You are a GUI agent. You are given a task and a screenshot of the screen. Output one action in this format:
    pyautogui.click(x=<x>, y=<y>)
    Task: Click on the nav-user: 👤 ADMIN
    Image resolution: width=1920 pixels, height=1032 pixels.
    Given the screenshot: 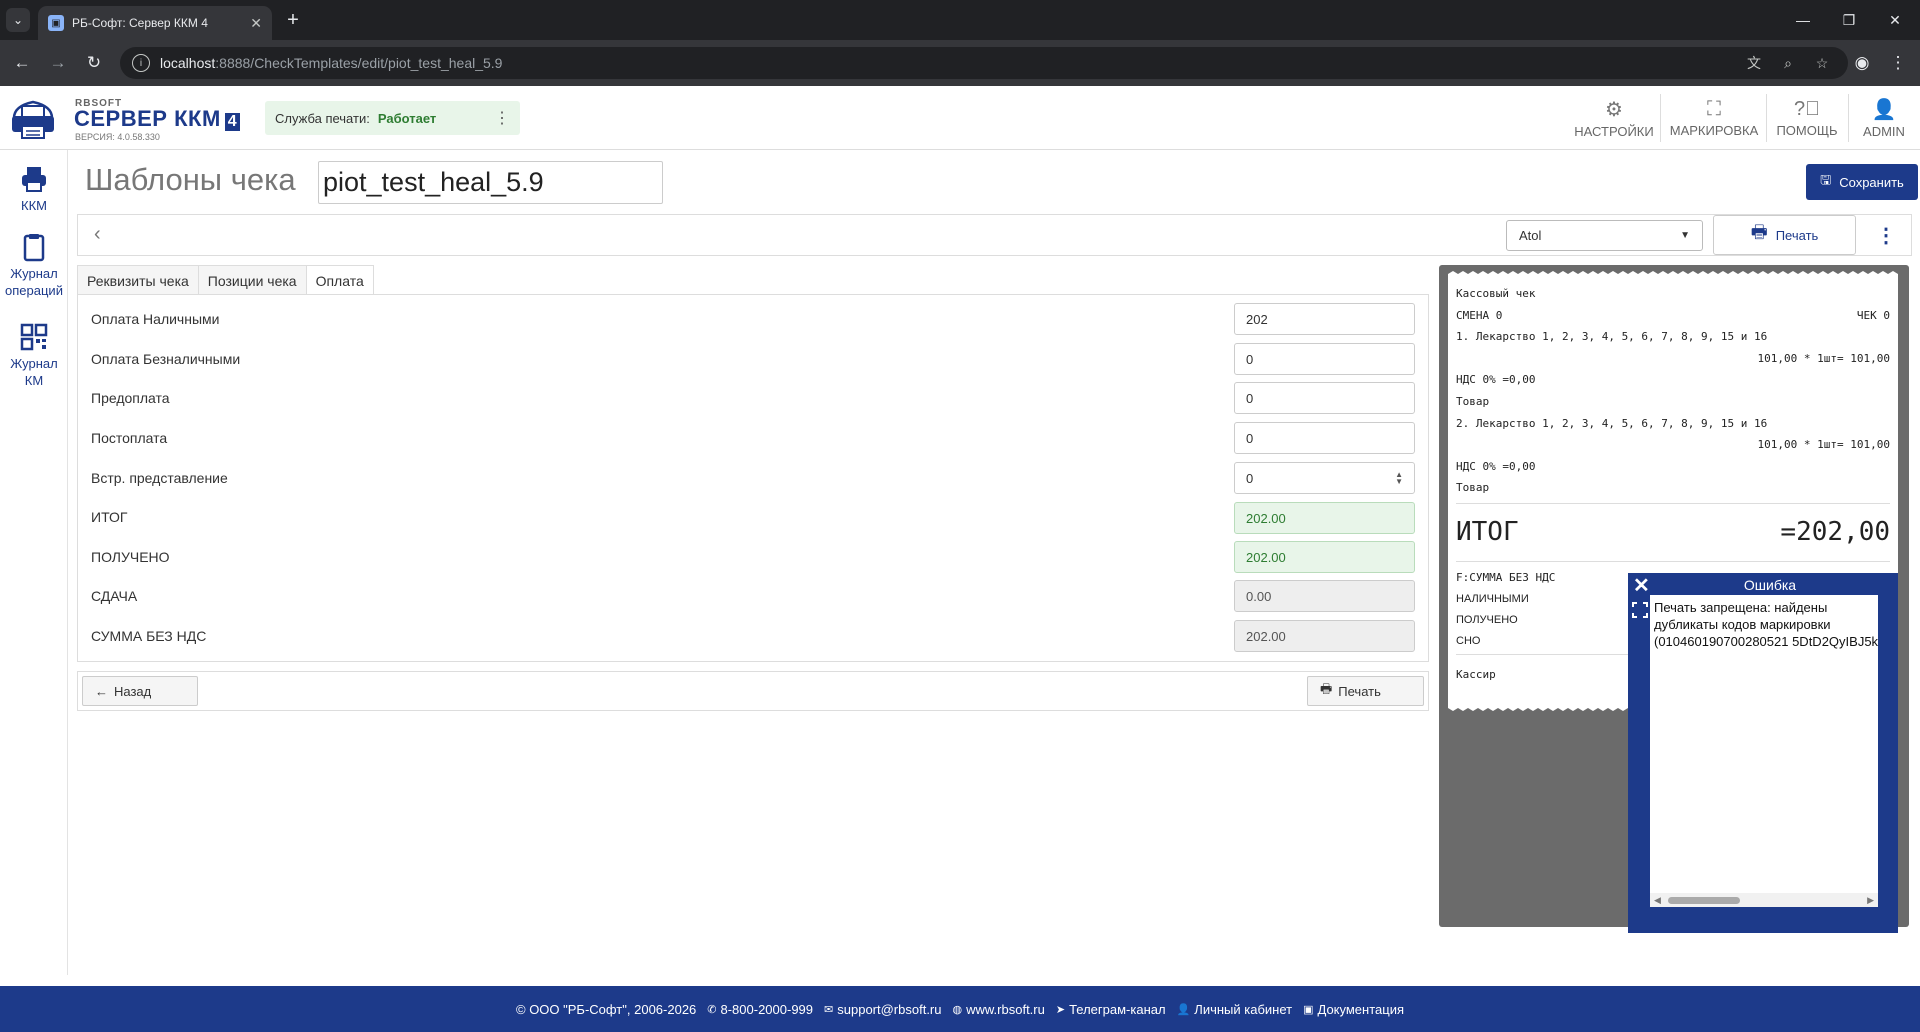 What is the action you would take?
    pyautogui.click(x=1884, y=118)
    